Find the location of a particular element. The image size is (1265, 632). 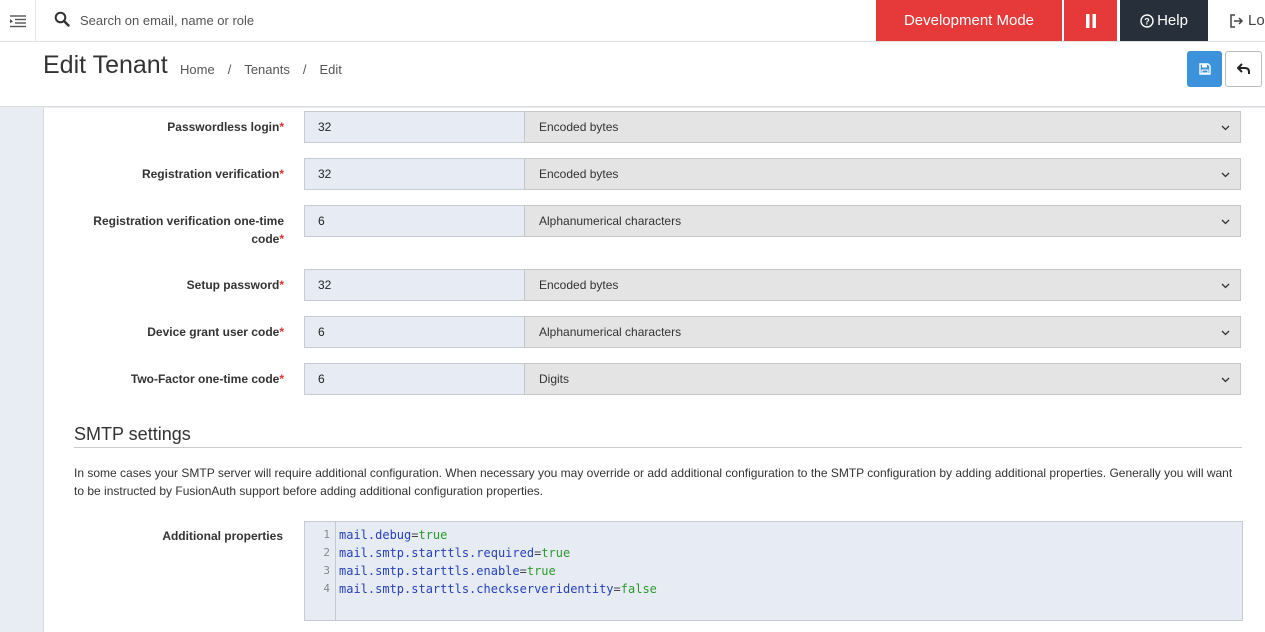

code-line: mail.smtp.starttls.required=true is located at coordinates (498, 553).